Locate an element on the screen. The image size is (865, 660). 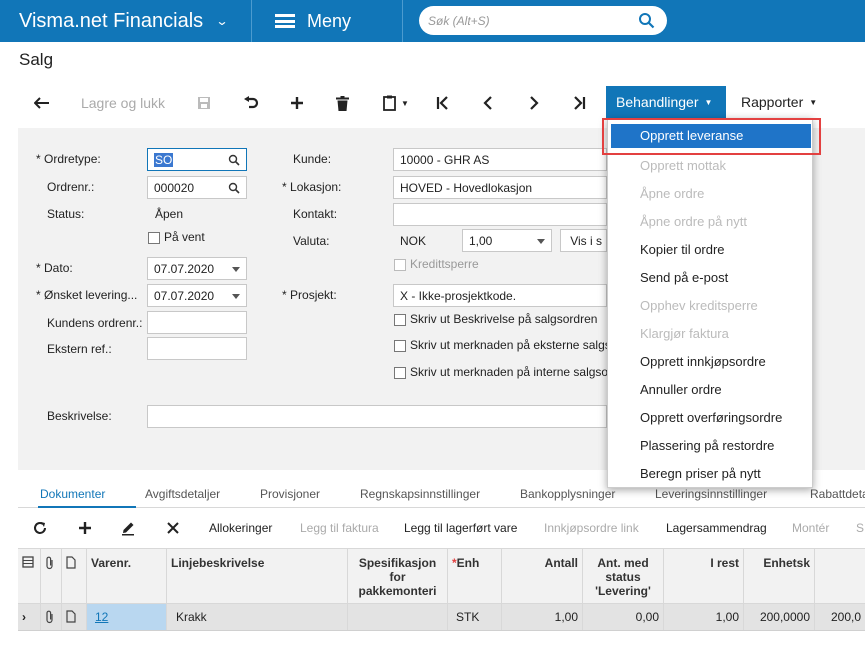
menu-button: Meny is located at coordinates (328, 21).